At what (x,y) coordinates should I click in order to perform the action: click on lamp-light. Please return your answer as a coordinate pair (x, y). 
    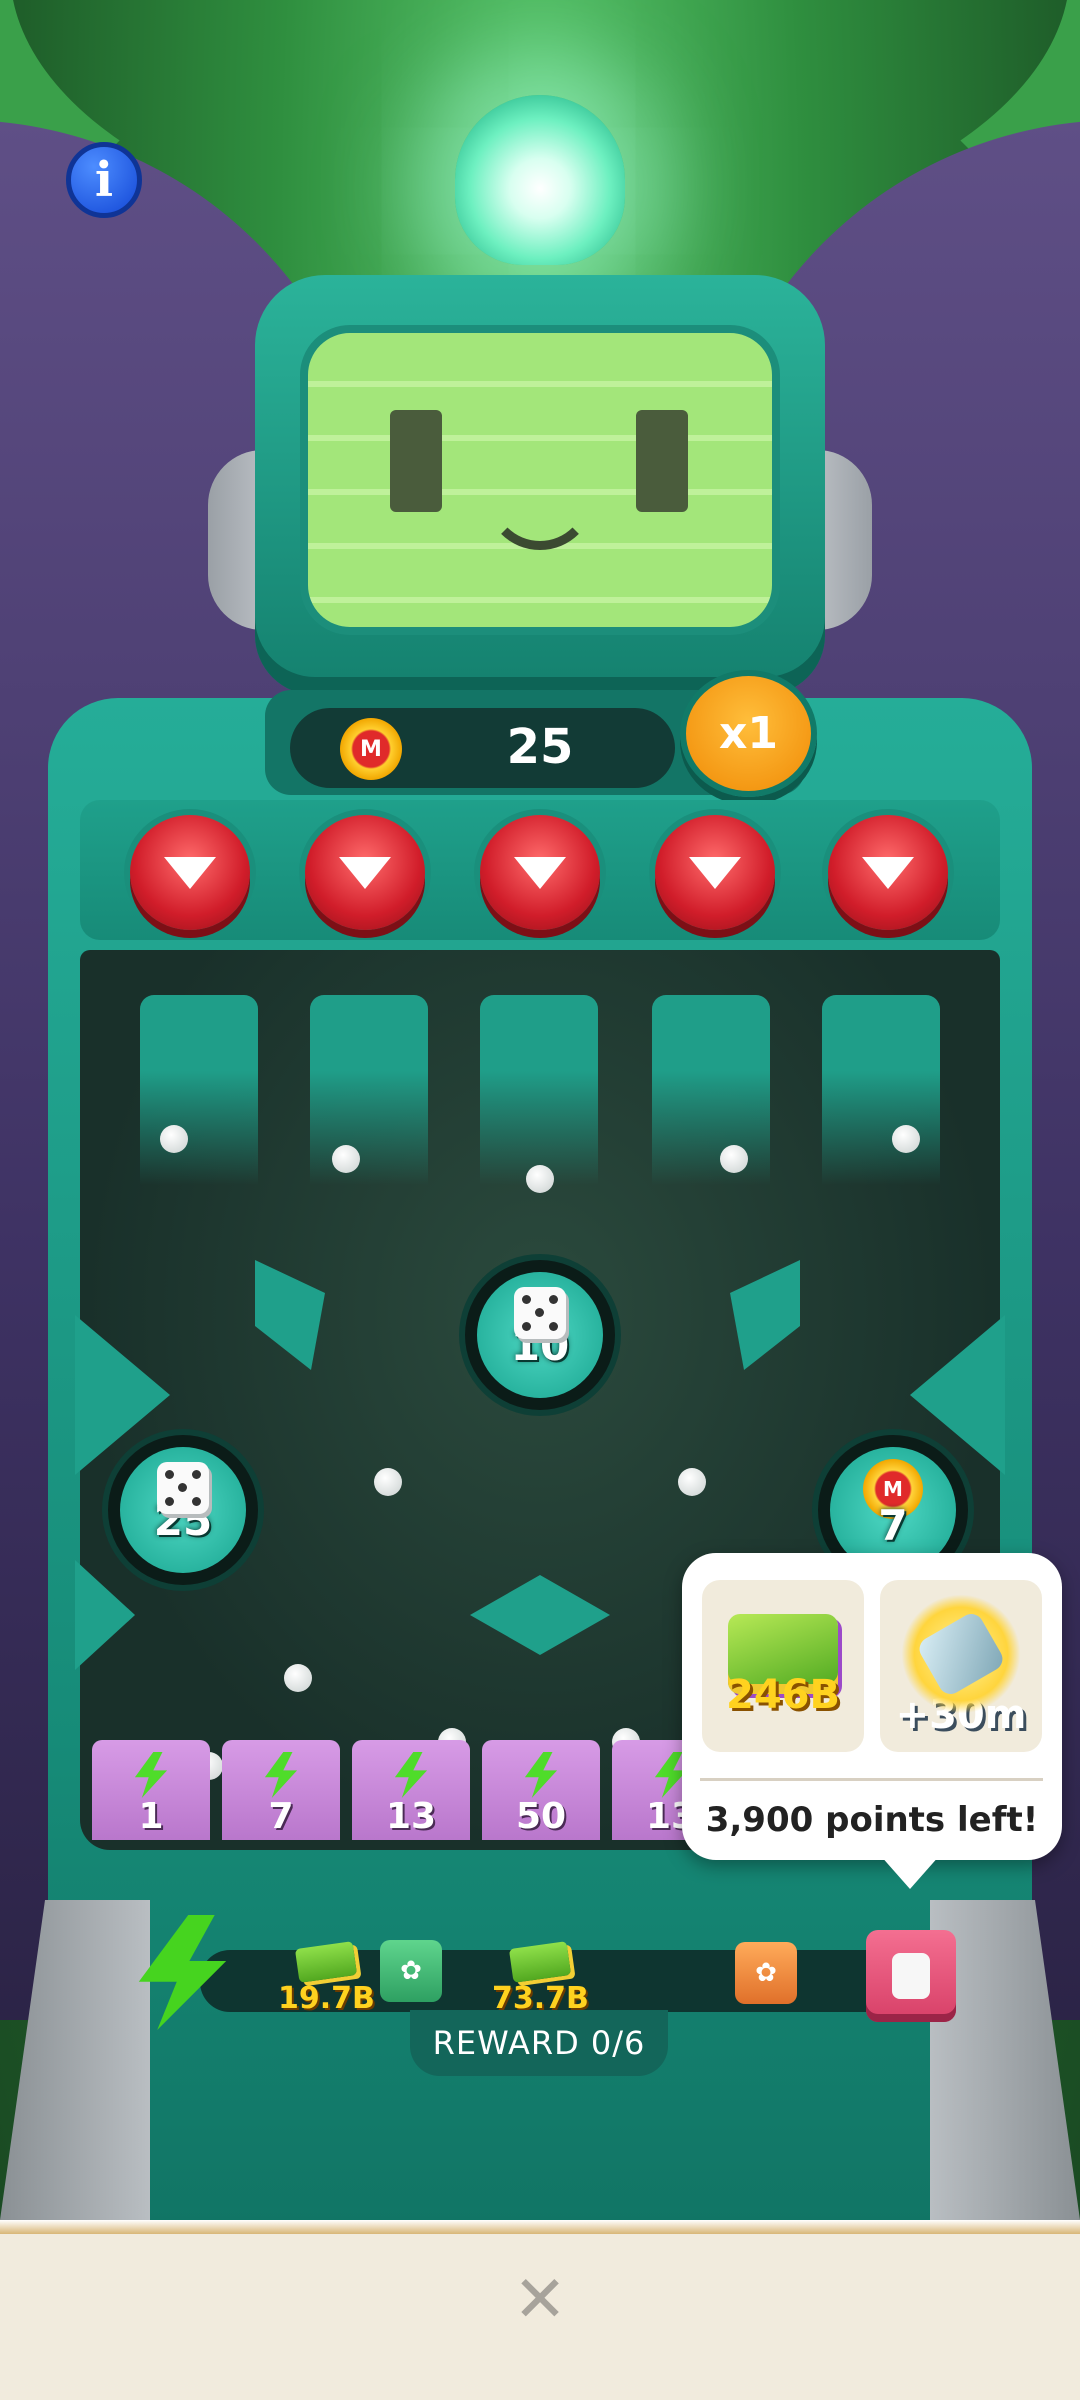
    Looking at the image, I should click on (540, 180).